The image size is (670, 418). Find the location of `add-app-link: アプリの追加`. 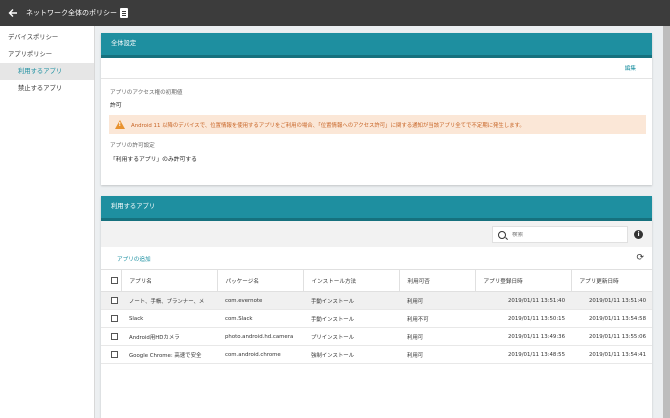

add-app-link: アプリの追加 is located at coordinates (134, 259).